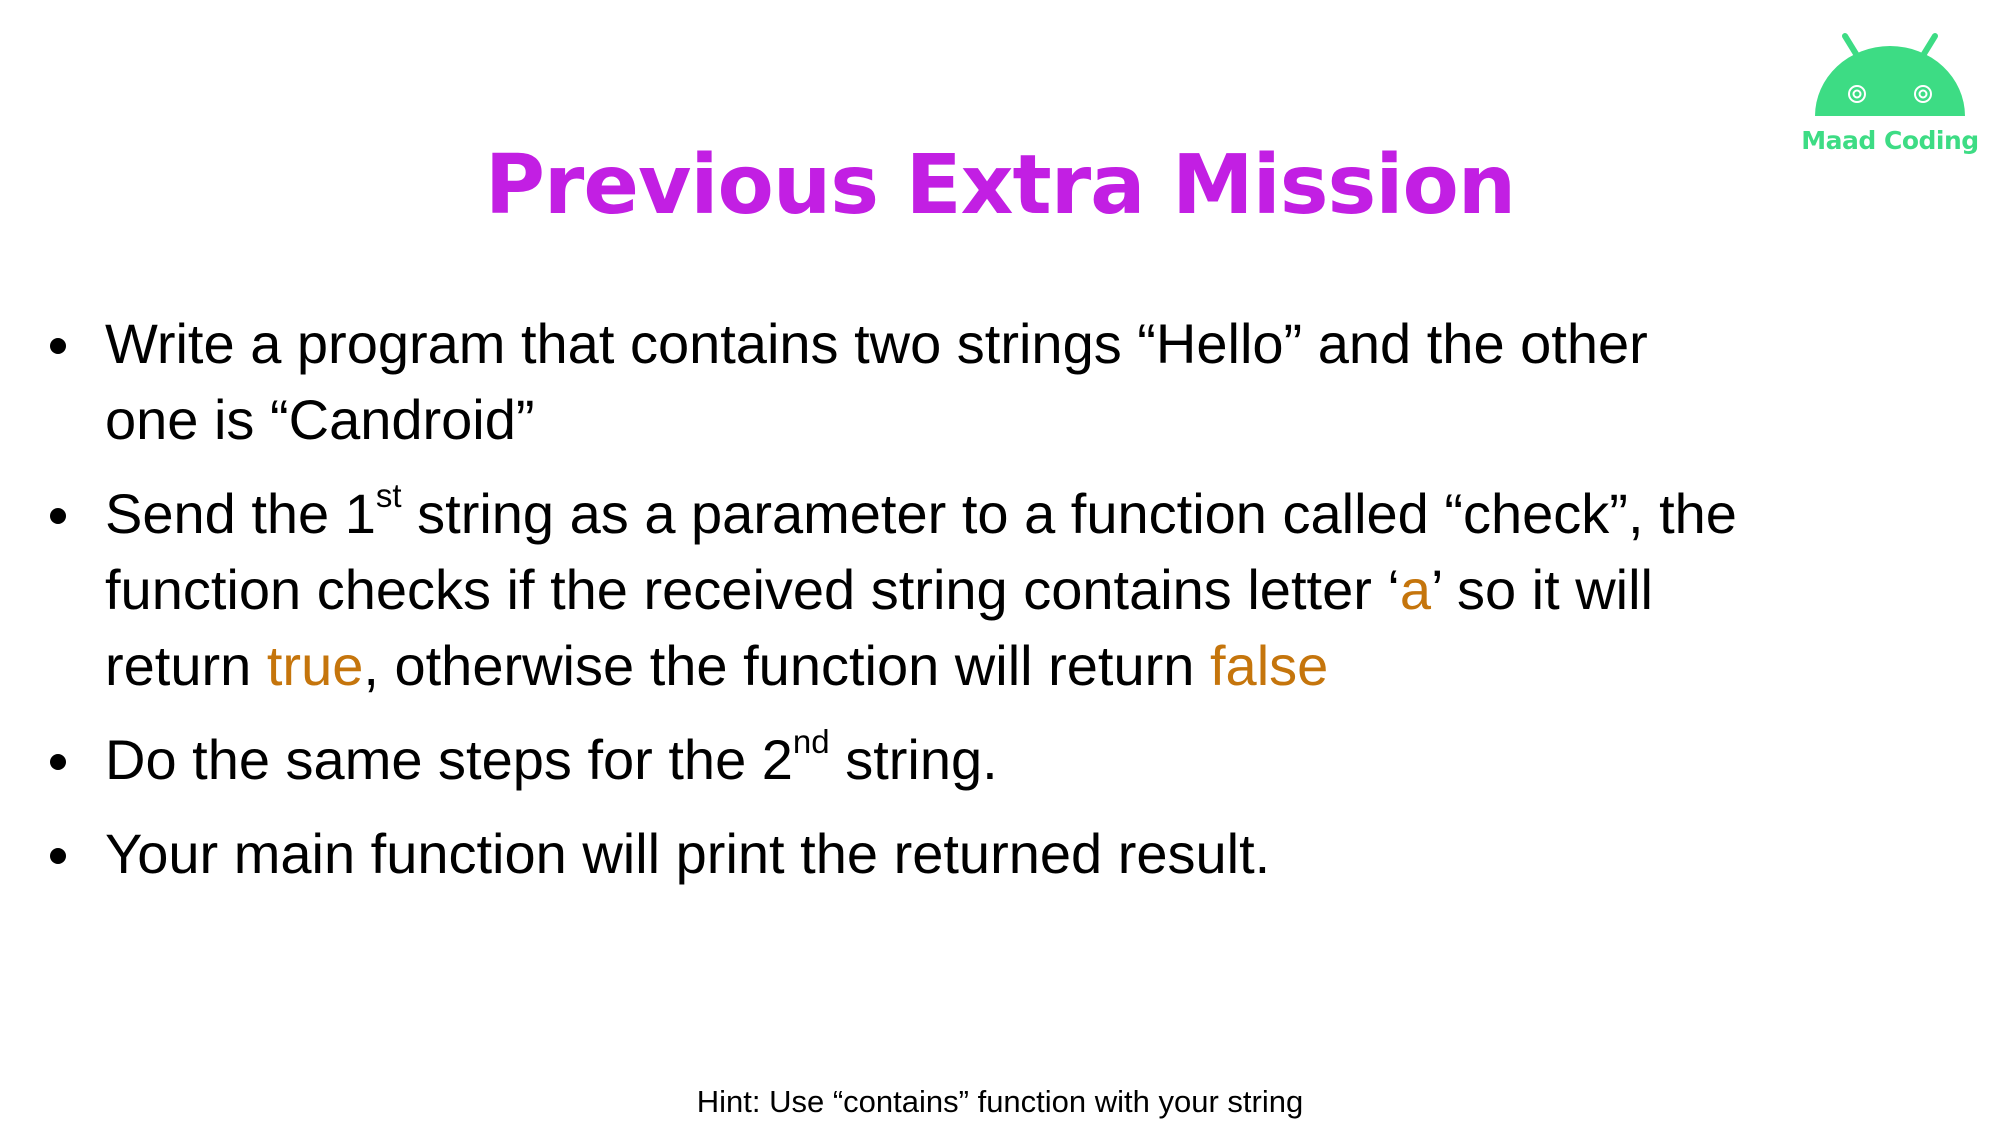  I want to click on ordinal-suffix: nd, so click(811, 742).